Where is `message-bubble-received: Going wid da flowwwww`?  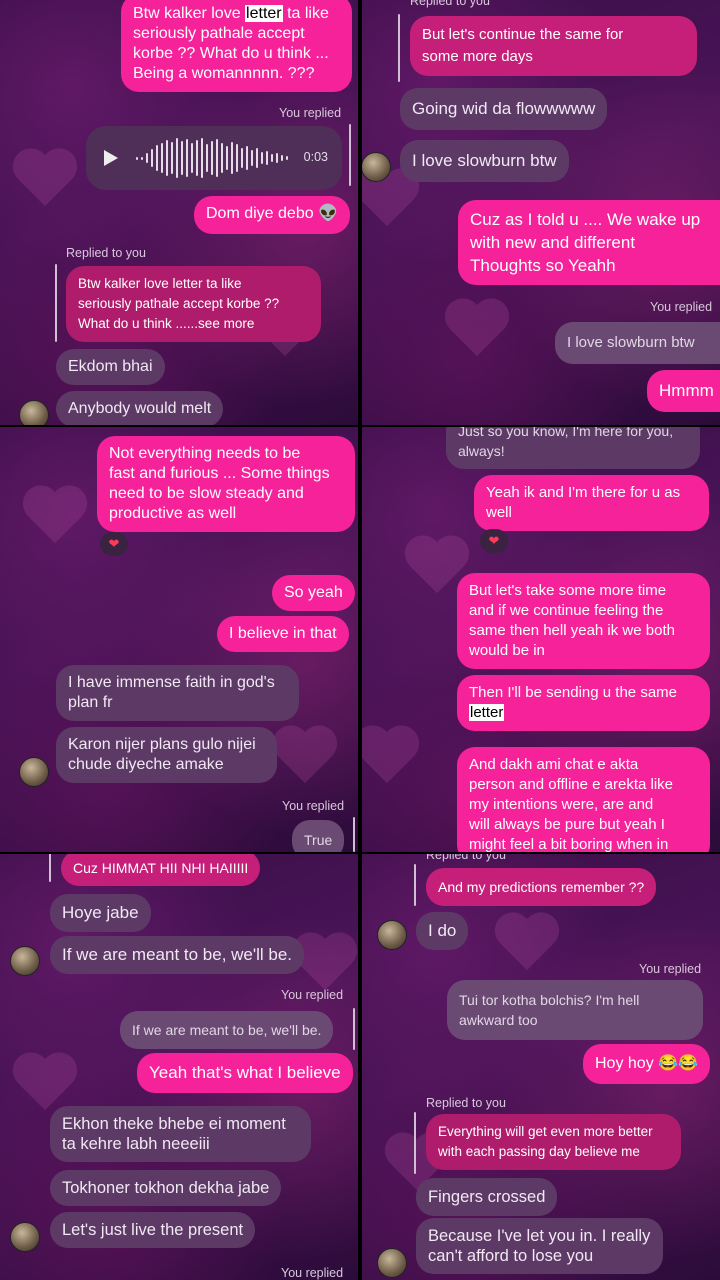 message-bubble-received: Going wid da flowwwww is located at coordinates (504, 109).